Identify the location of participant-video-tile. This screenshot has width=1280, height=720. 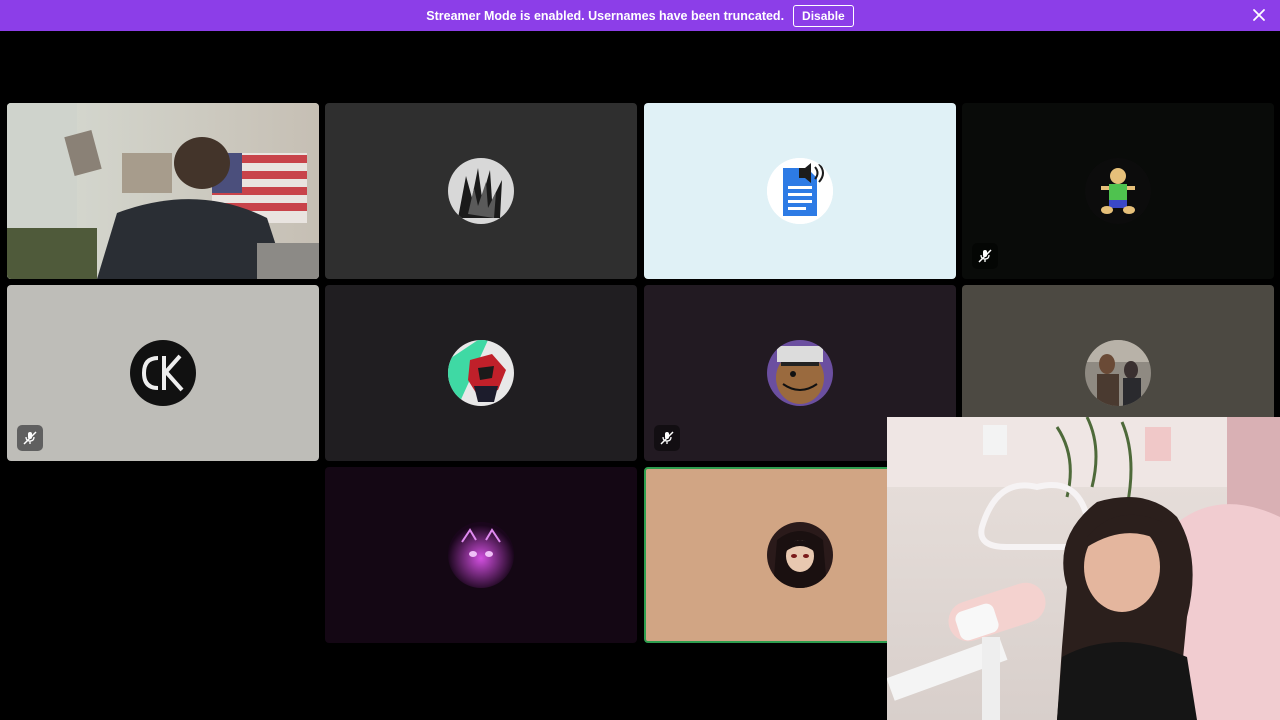
(163, 191).